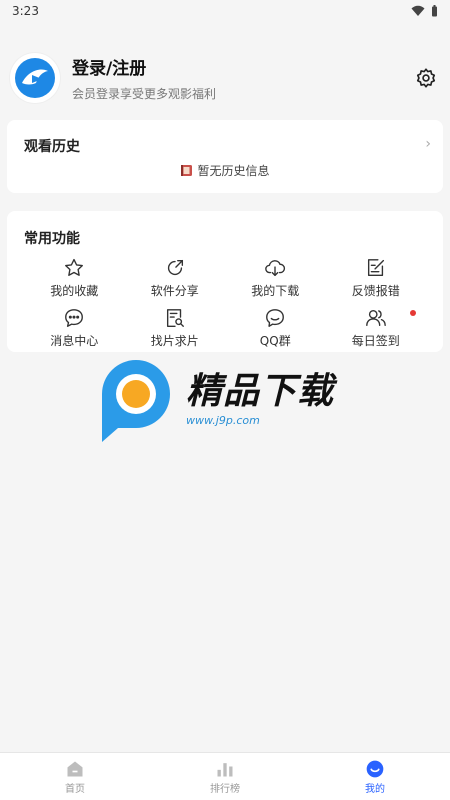 Image resolution: width=450 pixels, height=800 pixels. What do you see at coordinates (375, 268) in the screenshot?
I see `feedback-icon` at bounding box center [375, 268].